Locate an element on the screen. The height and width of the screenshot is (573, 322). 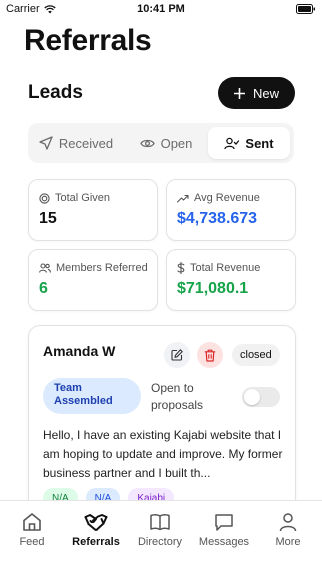
tabbar-item-referrals: Referrals is located at coordinates (96, 529).